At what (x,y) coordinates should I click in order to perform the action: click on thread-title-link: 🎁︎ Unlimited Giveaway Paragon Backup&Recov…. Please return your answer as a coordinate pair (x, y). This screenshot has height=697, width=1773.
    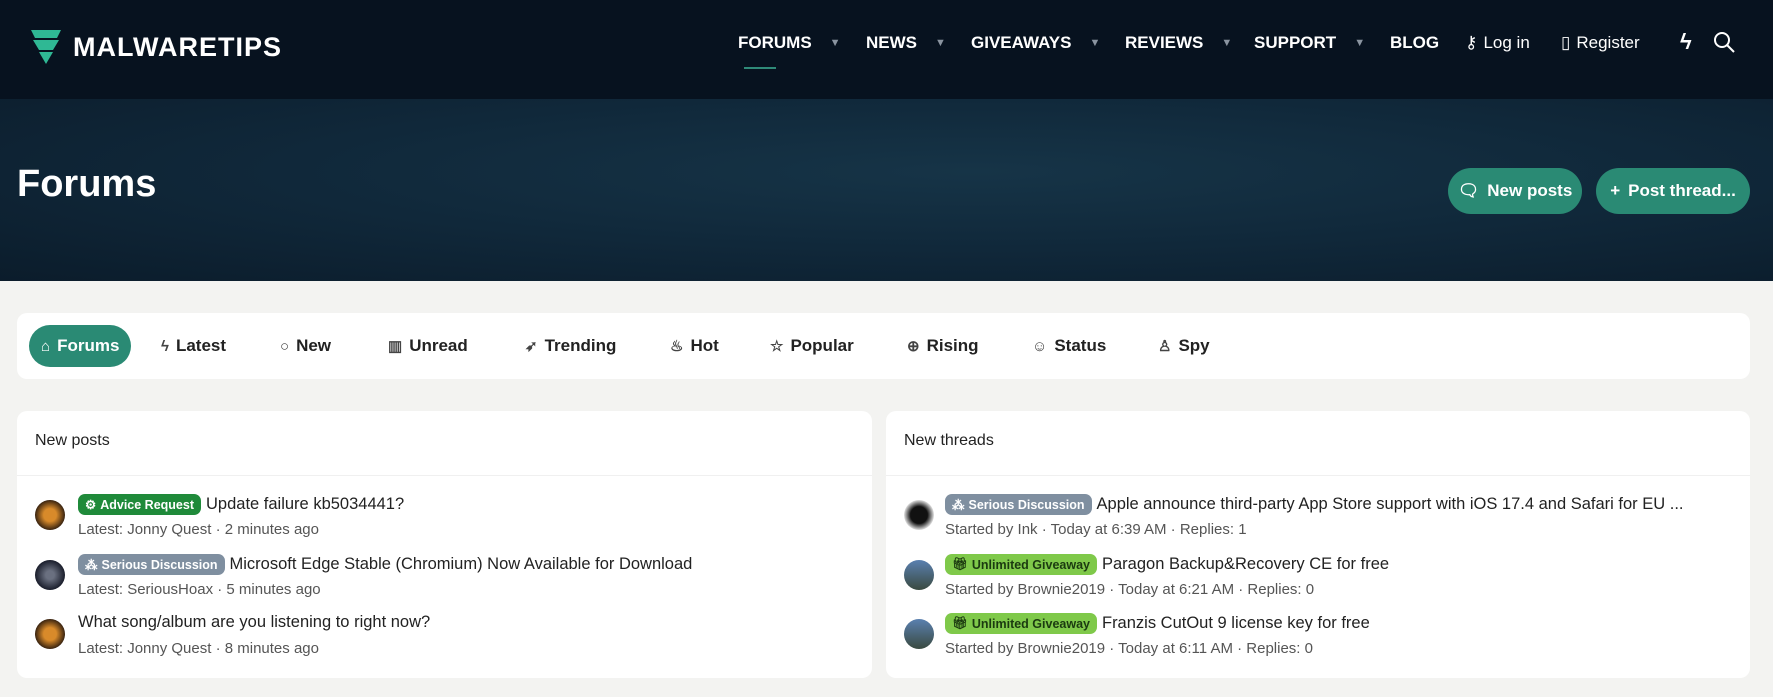
    Looking at the image, I should click on (1167, 564).